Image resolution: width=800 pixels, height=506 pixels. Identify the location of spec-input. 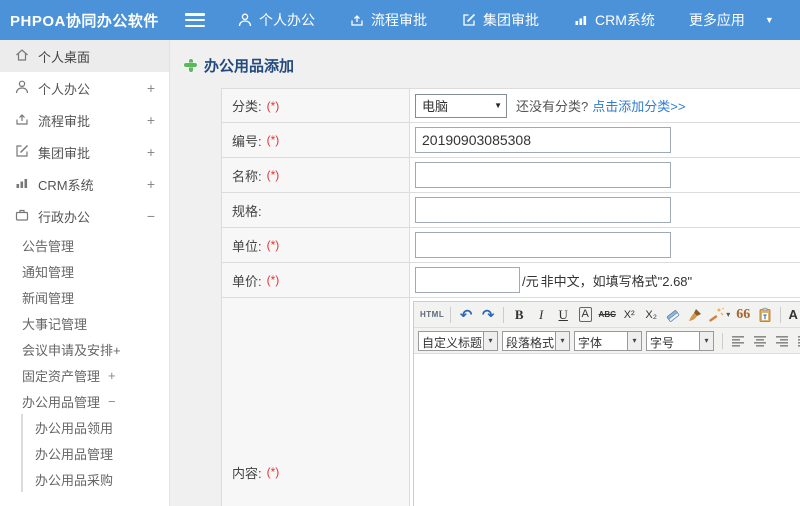
(543, 210).